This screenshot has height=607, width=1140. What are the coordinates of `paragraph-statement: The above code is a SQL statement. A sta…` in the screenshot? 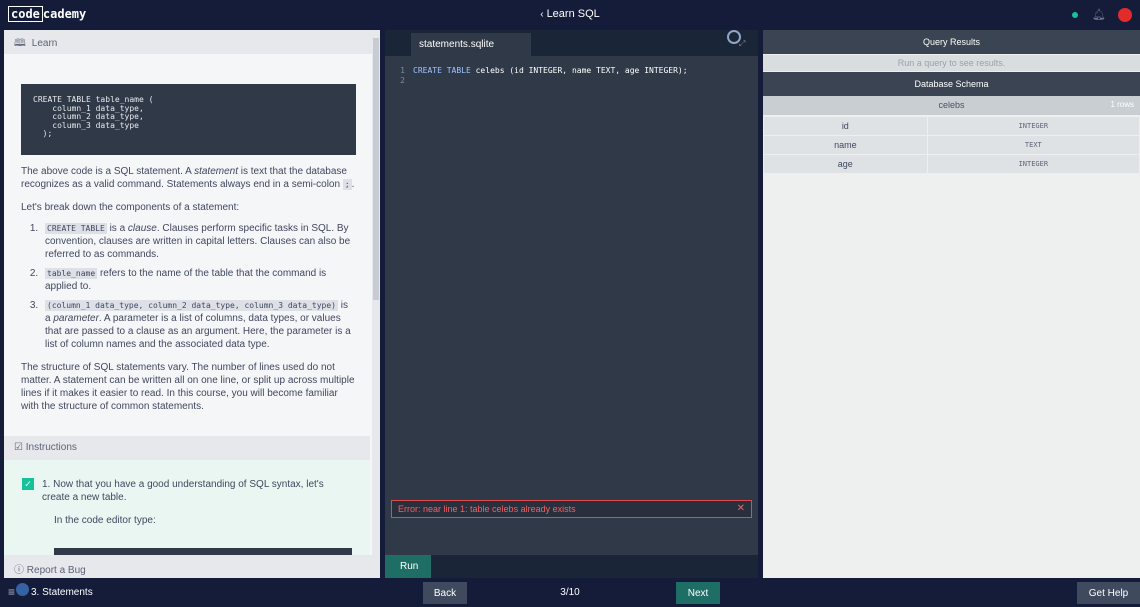 It's located at (188, 178).